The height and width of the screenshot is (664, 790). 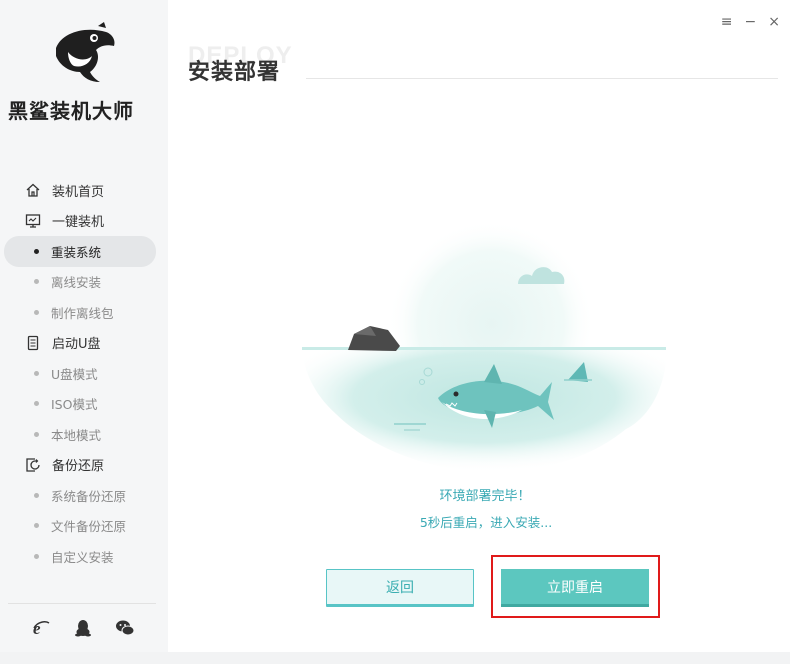 What do you see at coordinates (41, 628) in the screenshot?
I see `ie-browser-icon: e` at bounding box center [41, 628].